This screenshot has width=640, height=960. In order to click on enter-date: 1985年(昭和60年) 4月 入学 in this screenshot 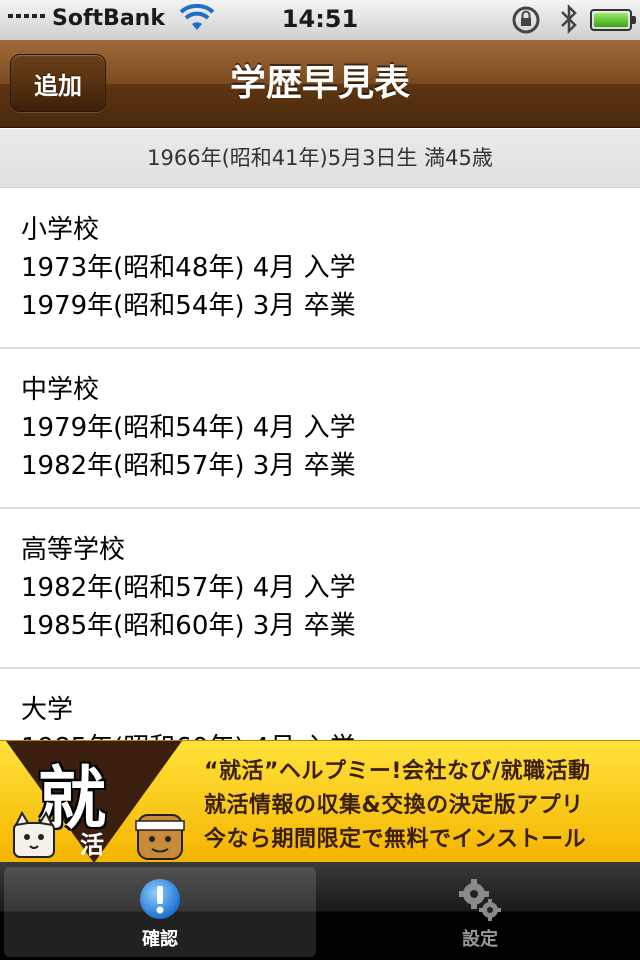, I will do `click(330, 734)`.